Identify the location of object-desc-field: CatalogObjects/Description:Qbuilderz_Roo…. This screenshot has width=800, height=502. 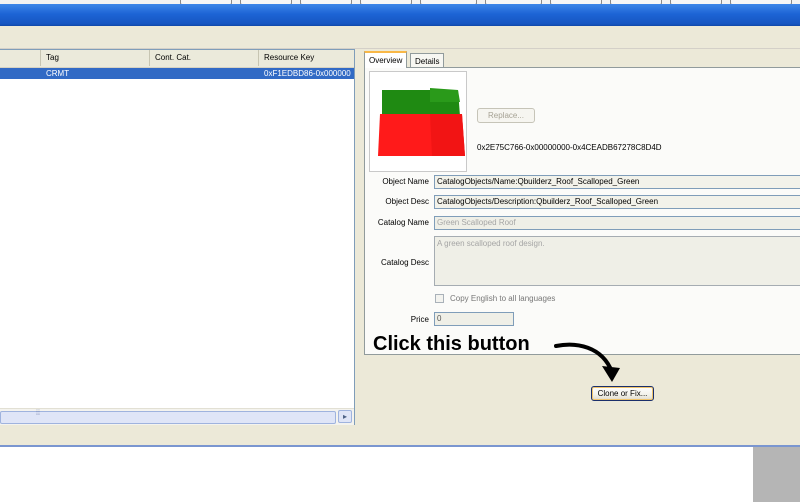
(617, 202).